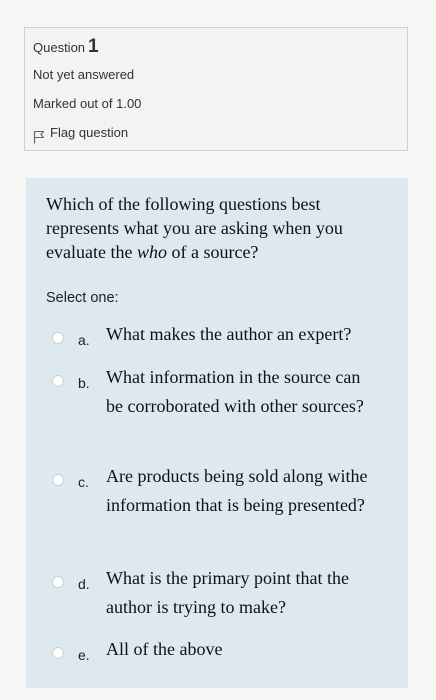 The height and width of the screenshot is (700, 436). I want to click on question-heading: Question 1, so click(220, 47).